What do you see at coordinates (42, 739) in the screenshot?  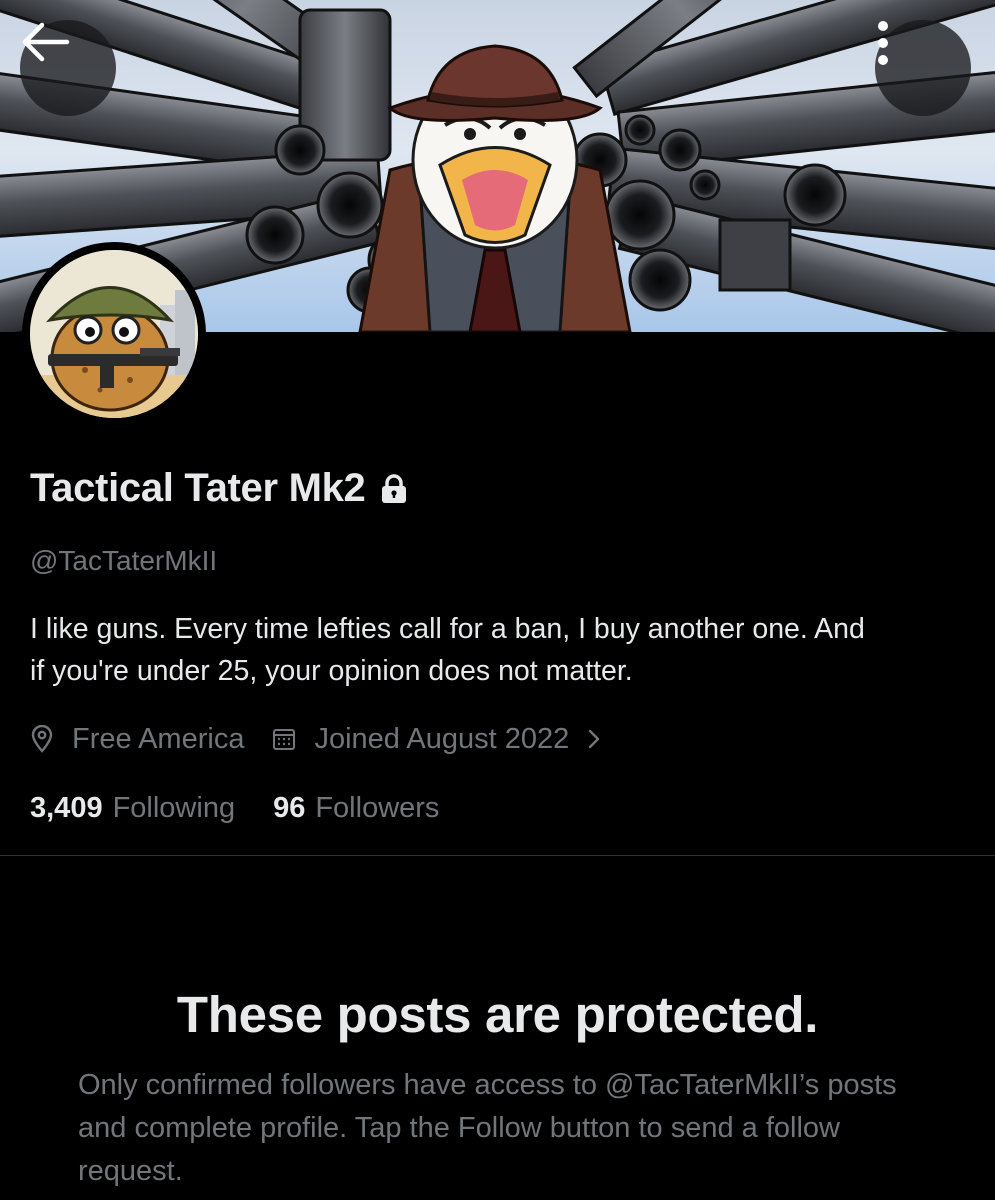 I see `location-pin-icon` at bounding box center [42, 739].